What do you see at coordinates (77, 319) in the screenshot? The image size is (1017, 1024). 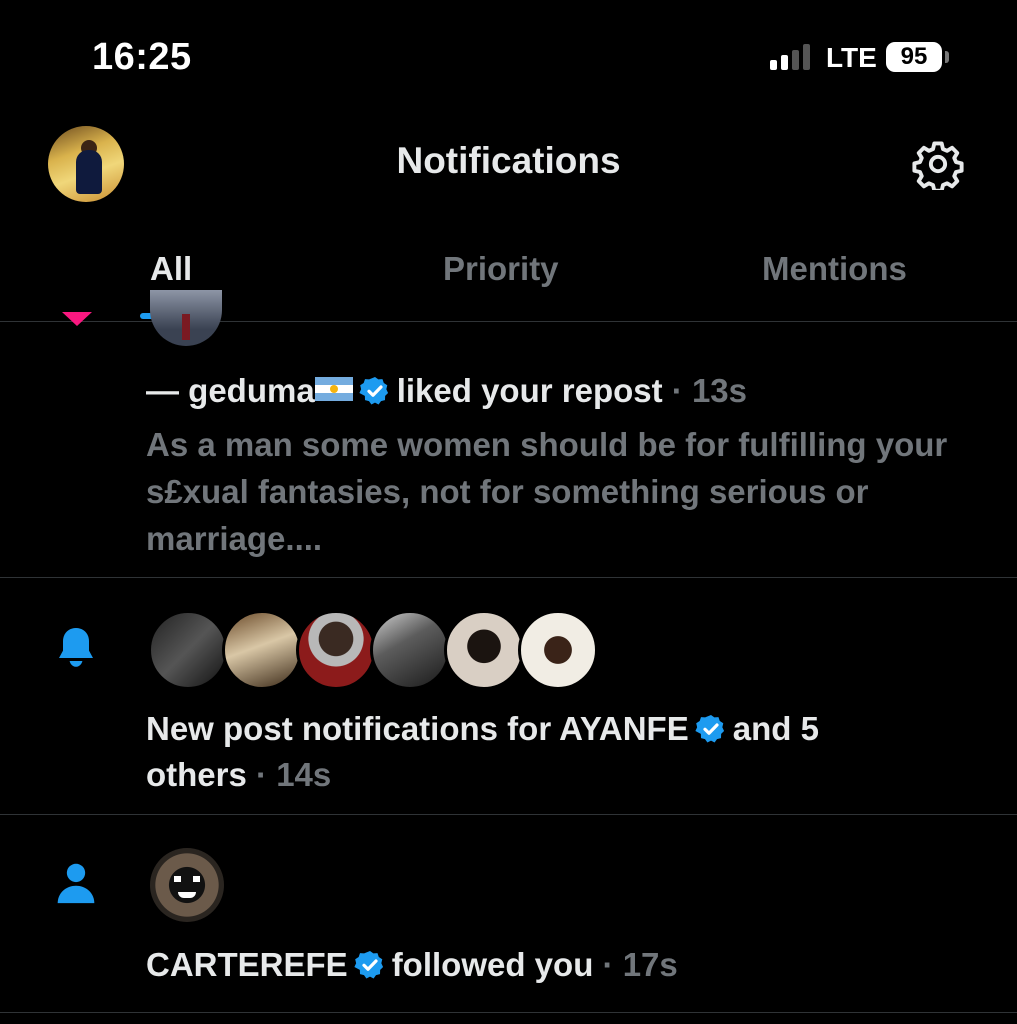 I see `heart-icon` at bounding box center [77, 319].